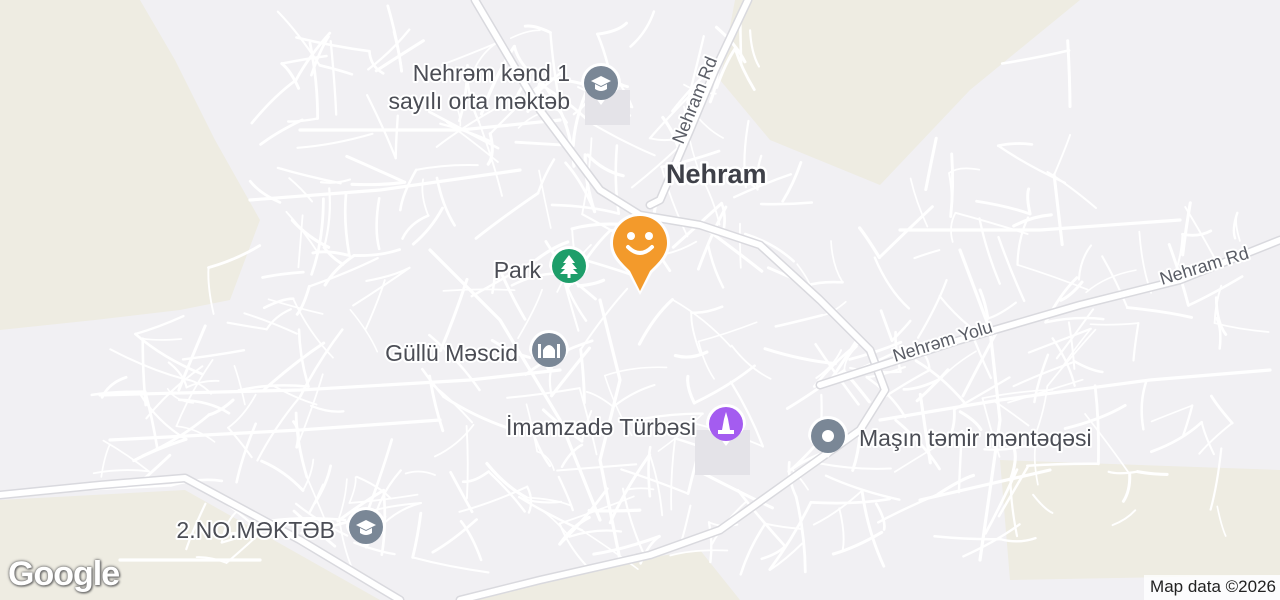 Image resolution: width=1280 pixels, height=600 pixels. I want to click on poi-label-school-1-line1: Nehrəm kənd 1, so click(491, 73).